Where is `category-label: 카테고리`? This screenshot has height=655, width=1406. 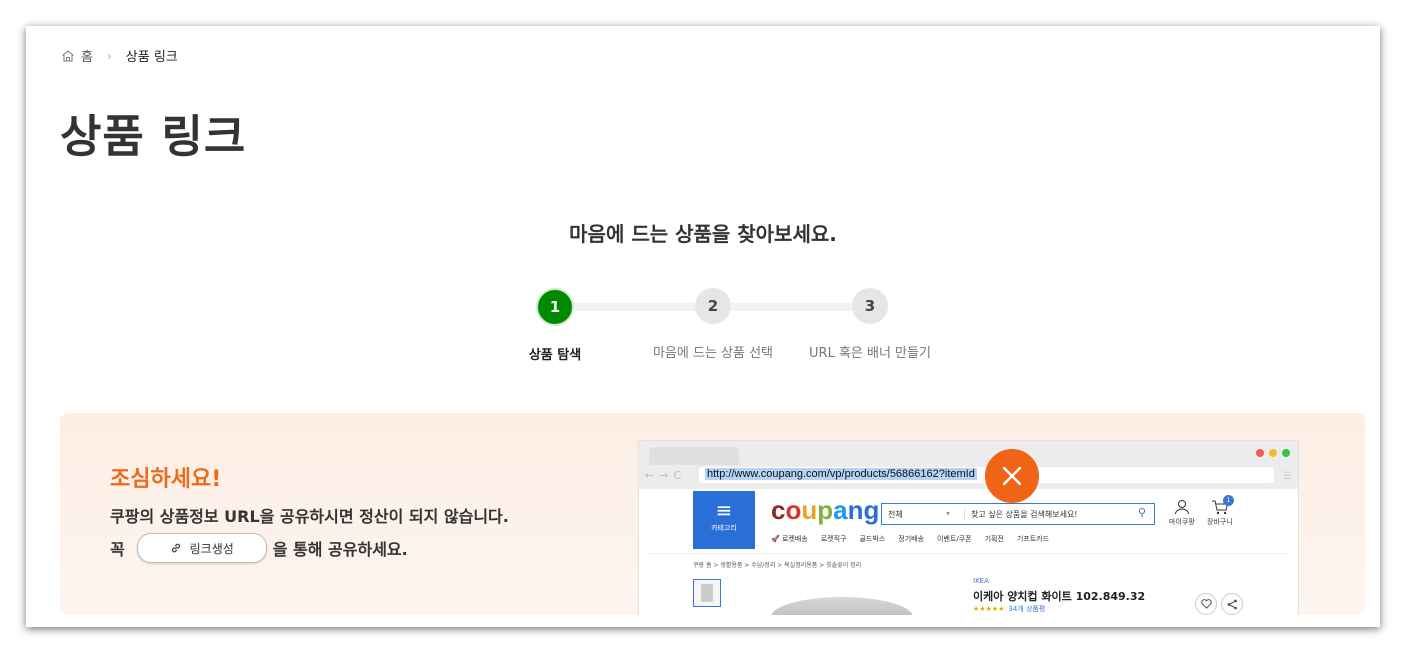 category-label: 카테고리 is located at coordinates (724, 528).